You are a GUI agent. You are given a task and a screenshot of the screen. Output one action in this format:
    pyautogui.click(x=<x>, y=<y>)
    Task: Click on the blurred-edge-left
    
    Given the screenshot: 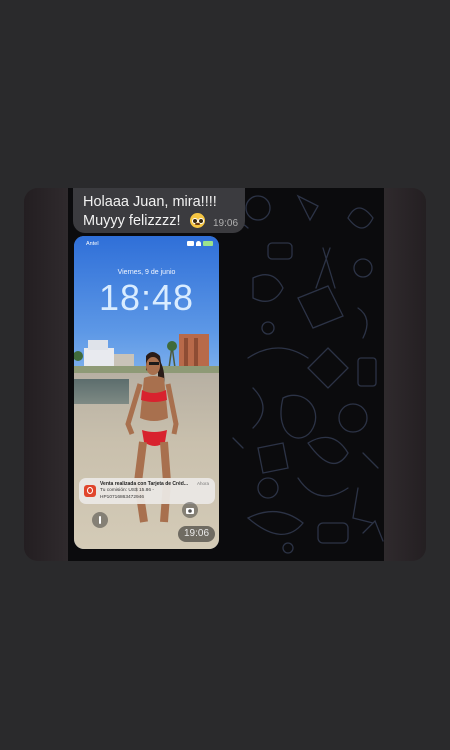 What is the action you would take?
    pyautogui.click(x=46, y=374)
    